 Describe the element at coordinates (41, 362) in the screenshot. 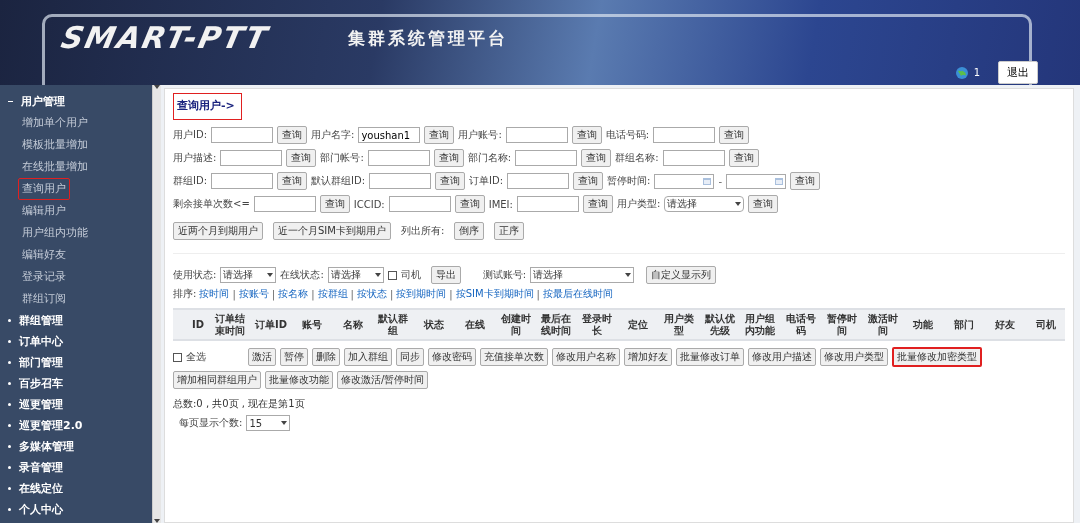

I see `sidebar-group: 部门管理` at that location.